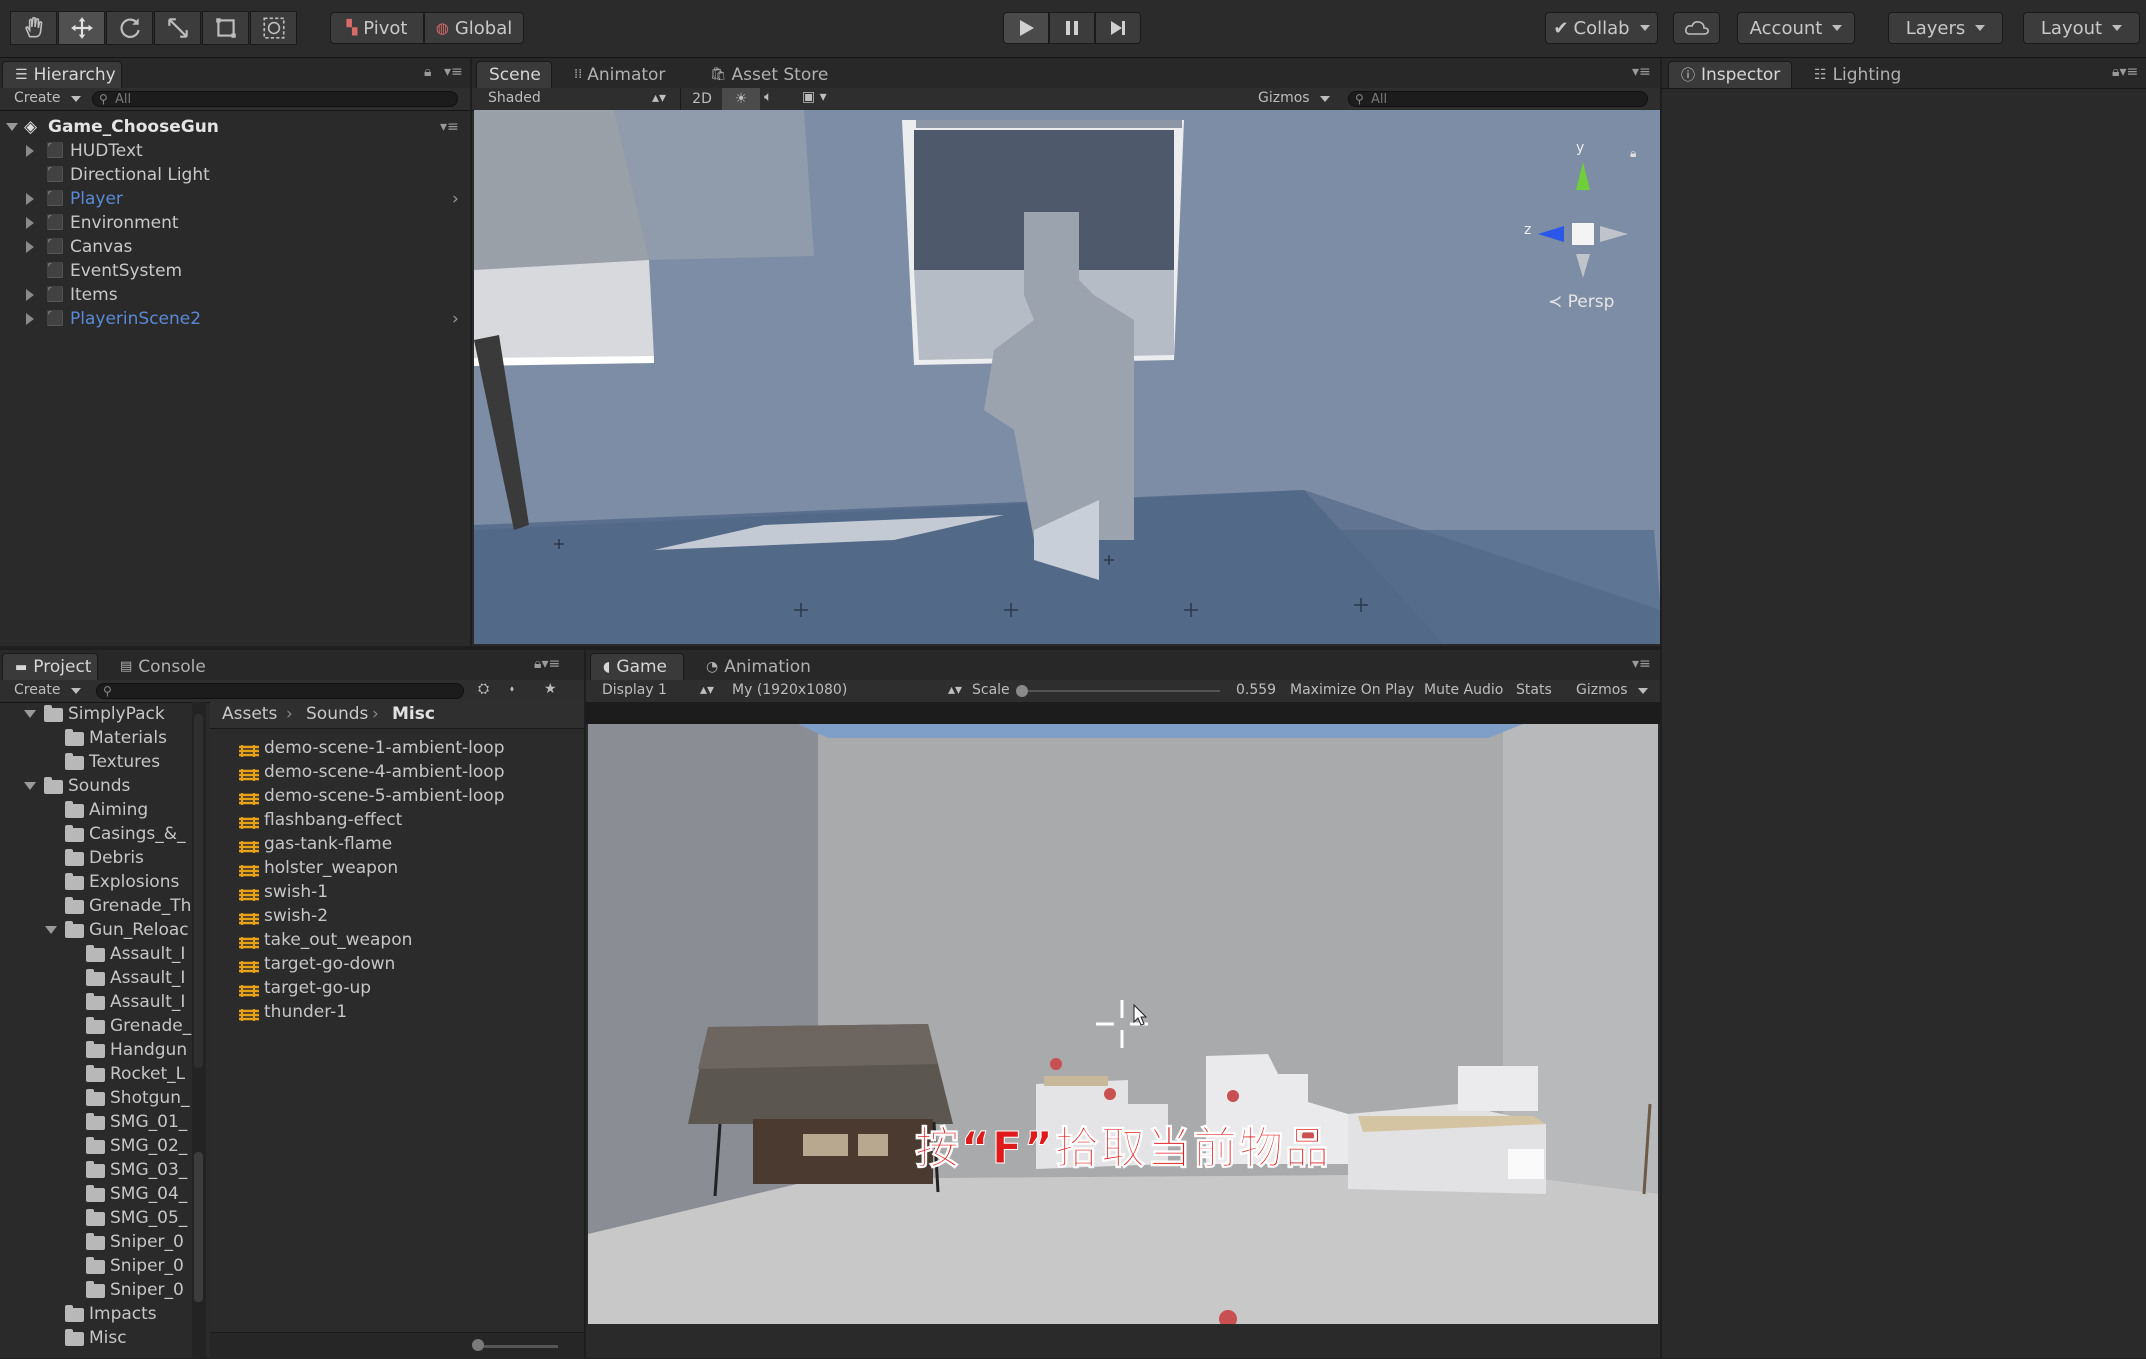 The image size is (2146, 1359). What do you see at coordinates (96, 1218) in the screenshot?
I see `project-folder-item: SMG_05_` at bounding box center [96, 1218].